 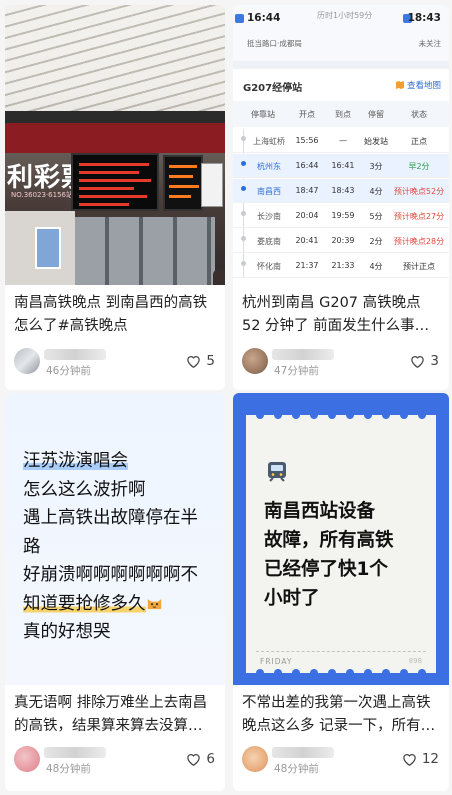 I want to click on like-button: 3, so click(x=424, y=361).